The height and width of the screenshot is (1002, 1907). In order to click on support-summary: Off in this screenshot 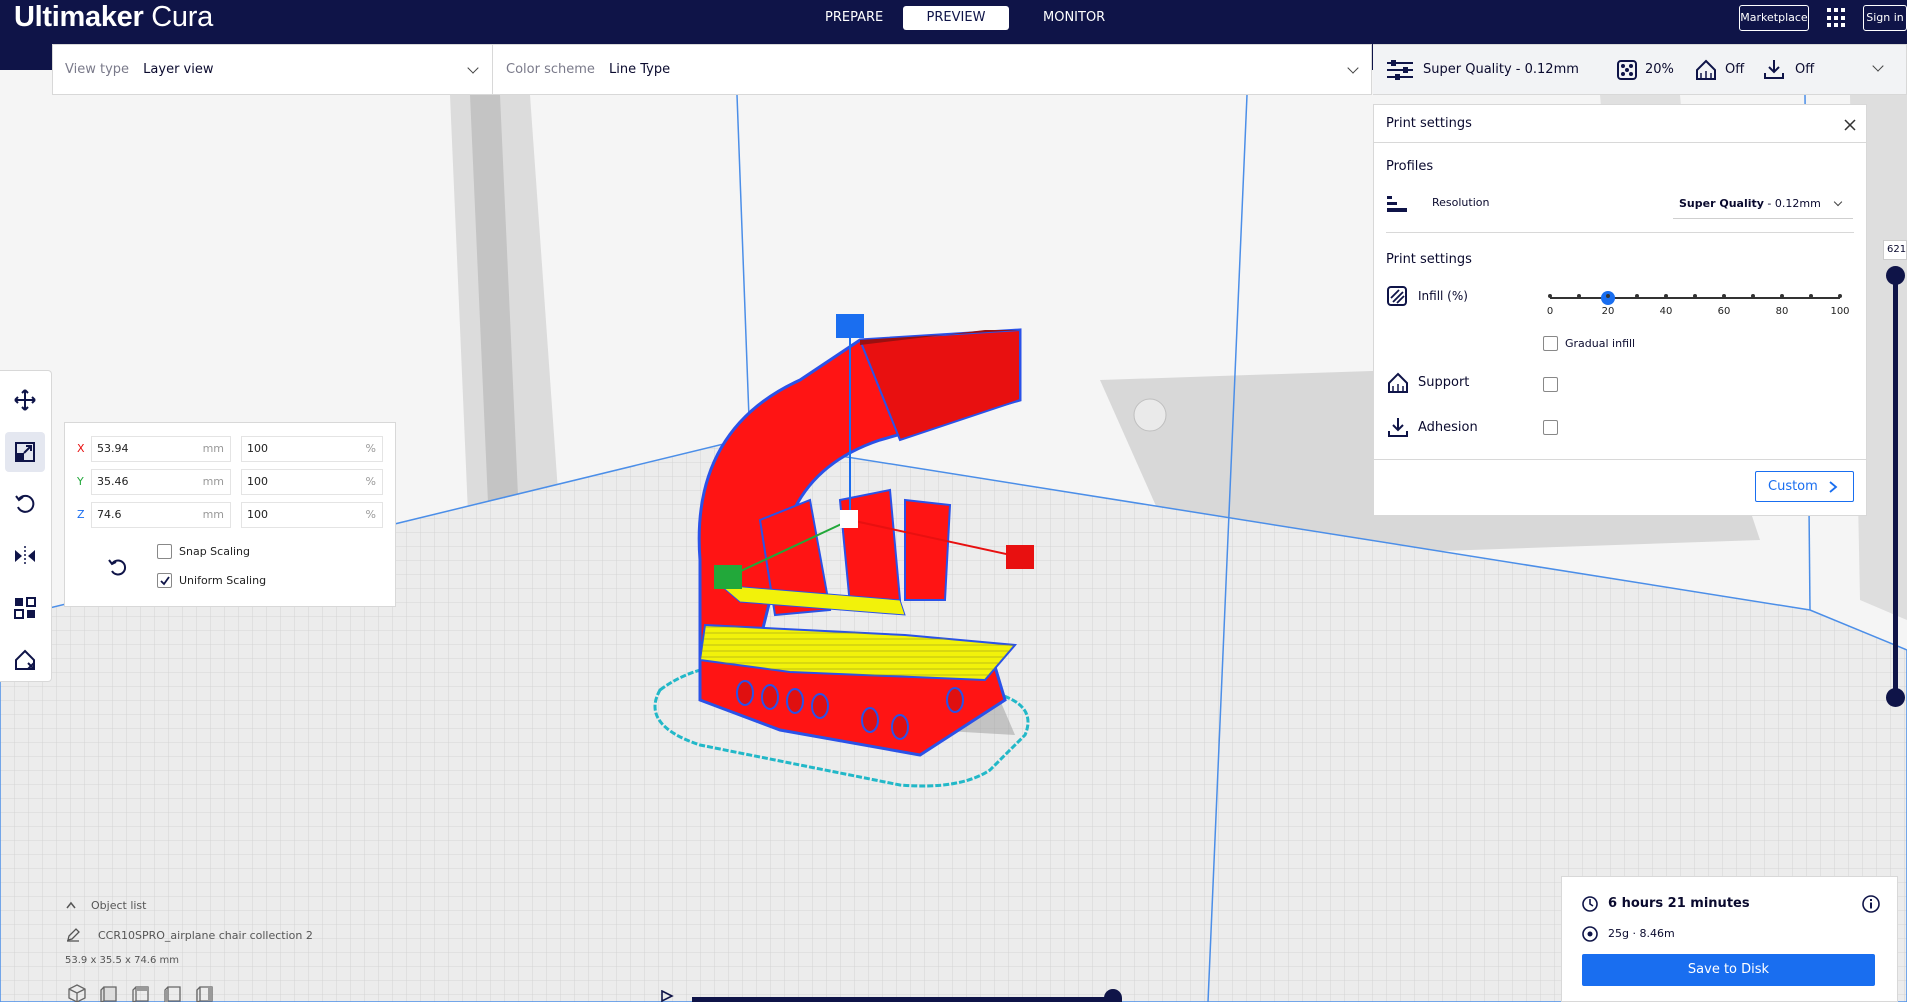, I will do `click(1735, 69)`.